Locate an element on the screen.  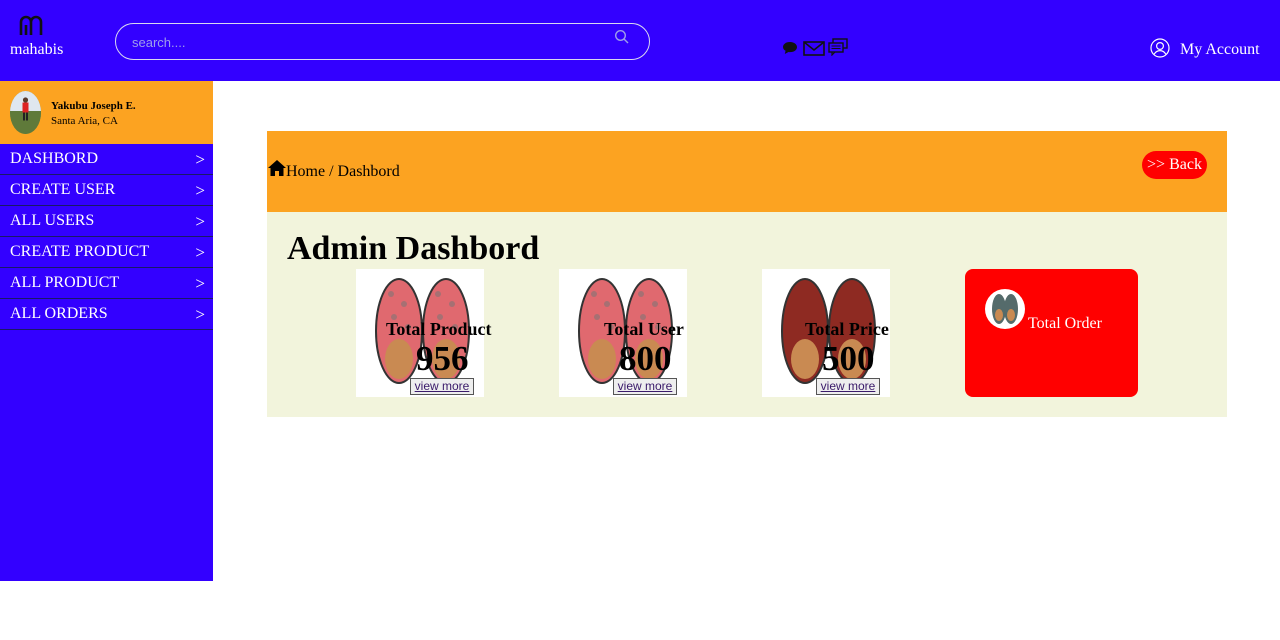
stat-value: 956 is located at coordinates (442, 358).